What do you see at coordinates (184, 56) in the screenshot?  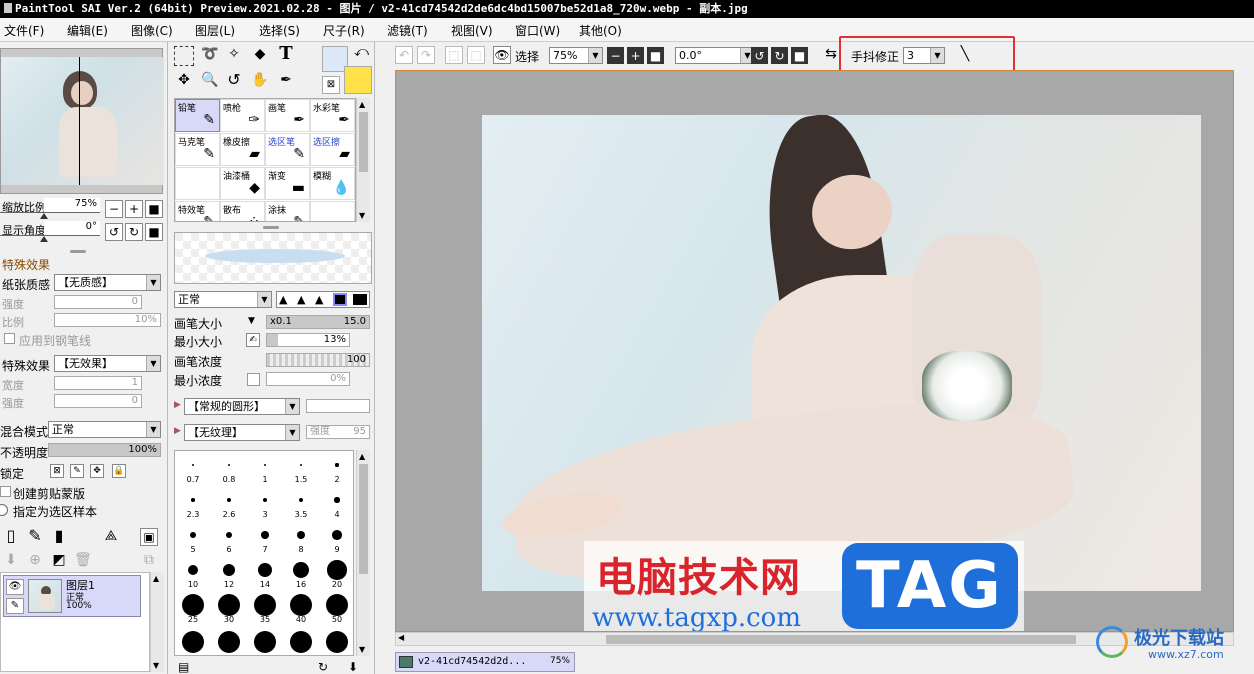 I see `rect-select-icon` at bounding box center [184, 56].